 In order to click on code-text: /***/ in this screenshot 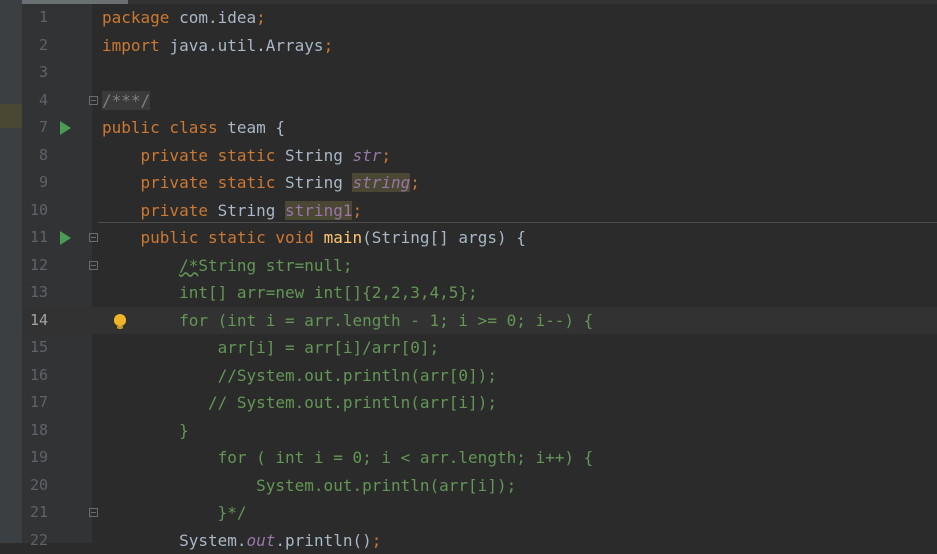, I will do `click(126, 101)`.